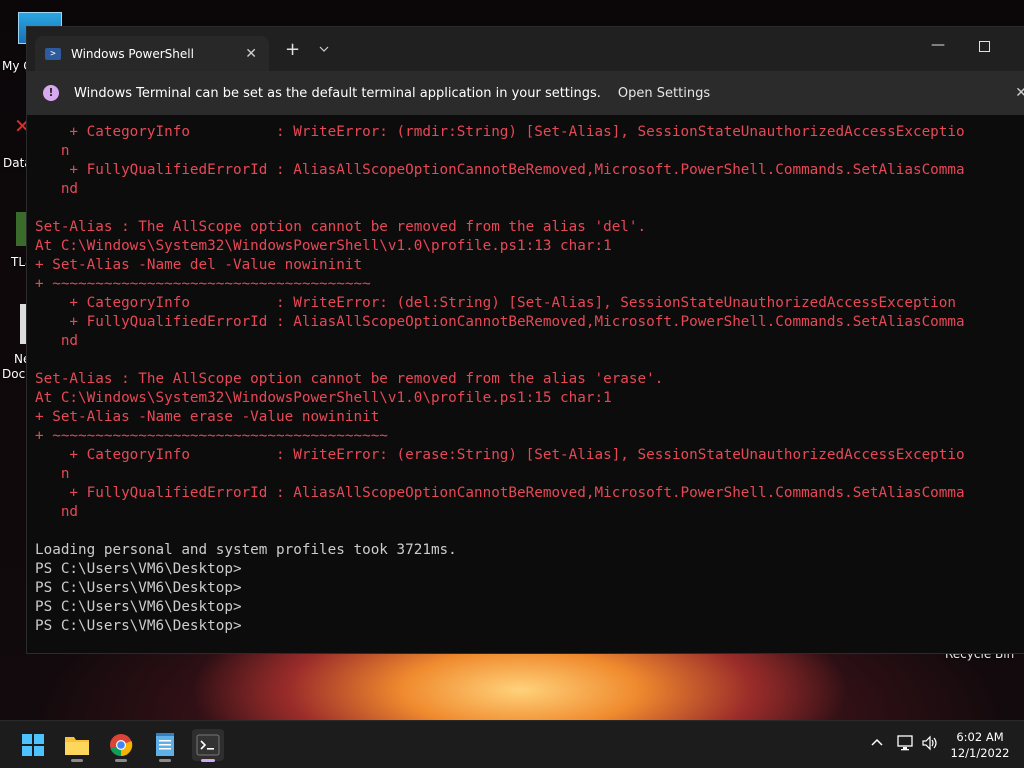 Image resolution: width=1024 pixels, height=768 pixels. I want to click on clock-date: 12/1/2022, so click(980, 753).